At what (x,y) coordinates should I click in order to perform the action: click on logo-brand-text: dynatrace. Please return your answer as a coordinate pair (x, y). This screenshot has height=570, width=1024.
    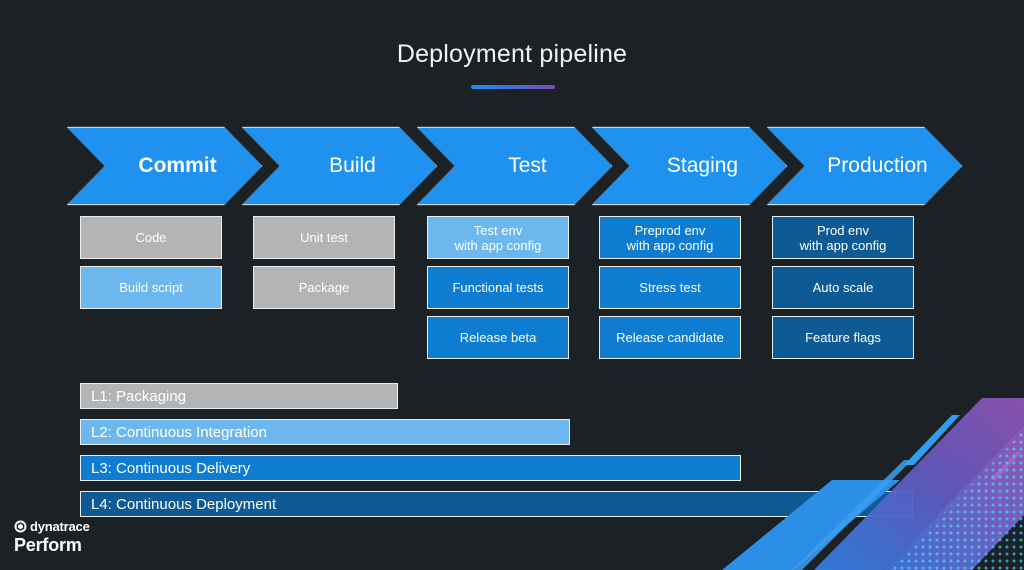
    Looking at the image, I should click on (60, 526).